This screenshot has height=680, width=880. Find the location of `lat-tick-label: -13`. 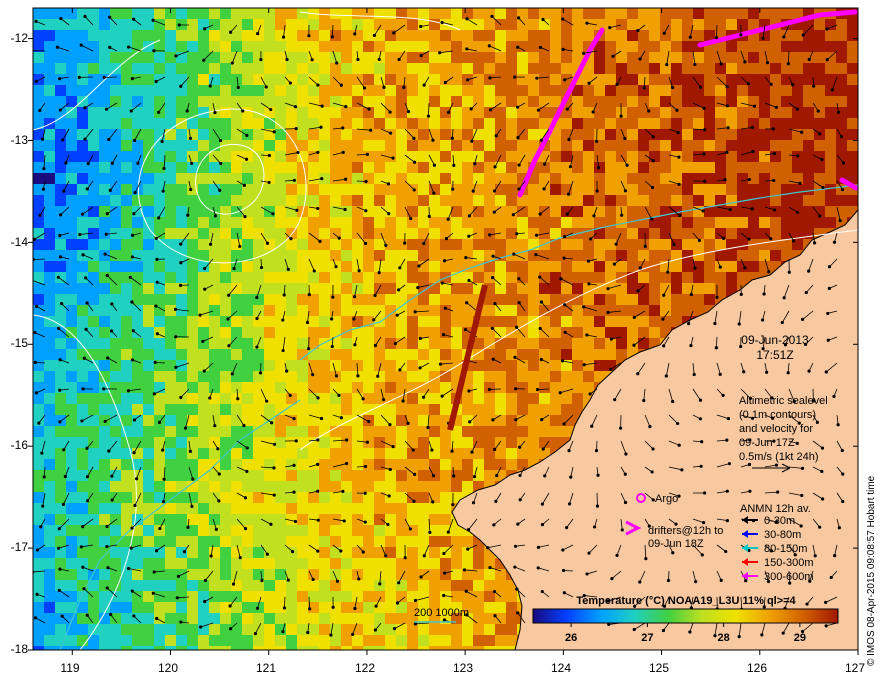

lat-tick-label: -13 is located at coordinates (20, 140).